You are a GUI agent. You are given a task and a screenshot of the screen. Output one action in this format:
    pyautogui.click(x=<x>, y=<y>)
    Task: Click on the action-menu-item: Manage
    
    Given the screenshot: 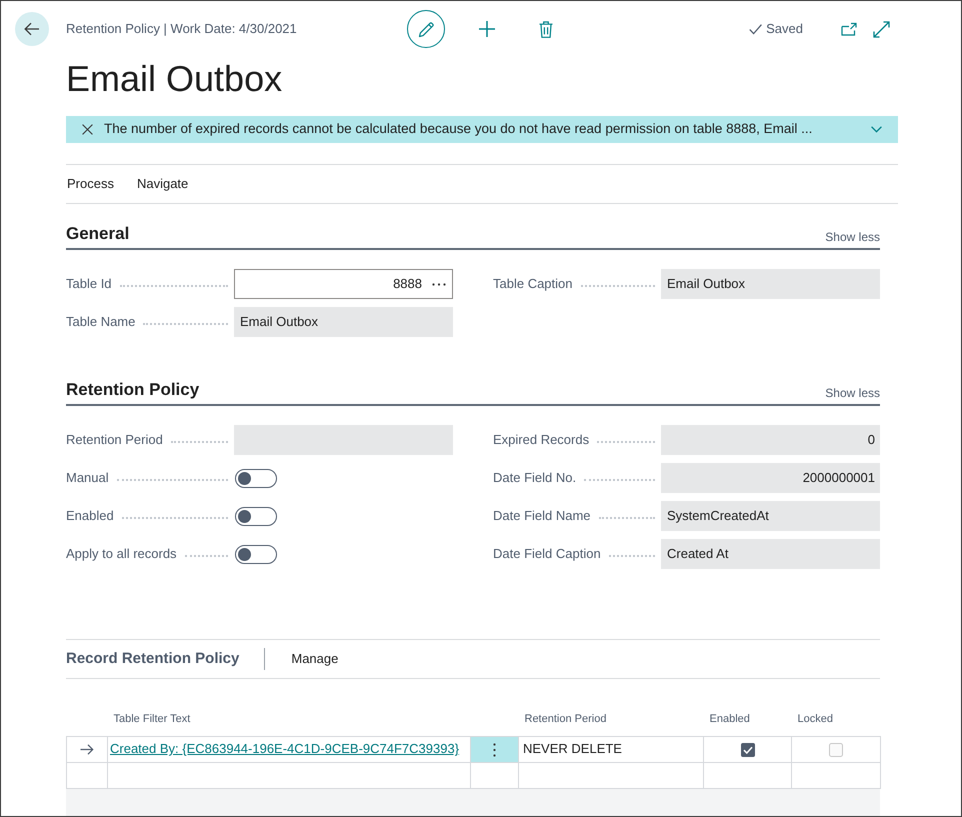 What is the action you would take?
    pyautogui.click(x=314, y=659)
    